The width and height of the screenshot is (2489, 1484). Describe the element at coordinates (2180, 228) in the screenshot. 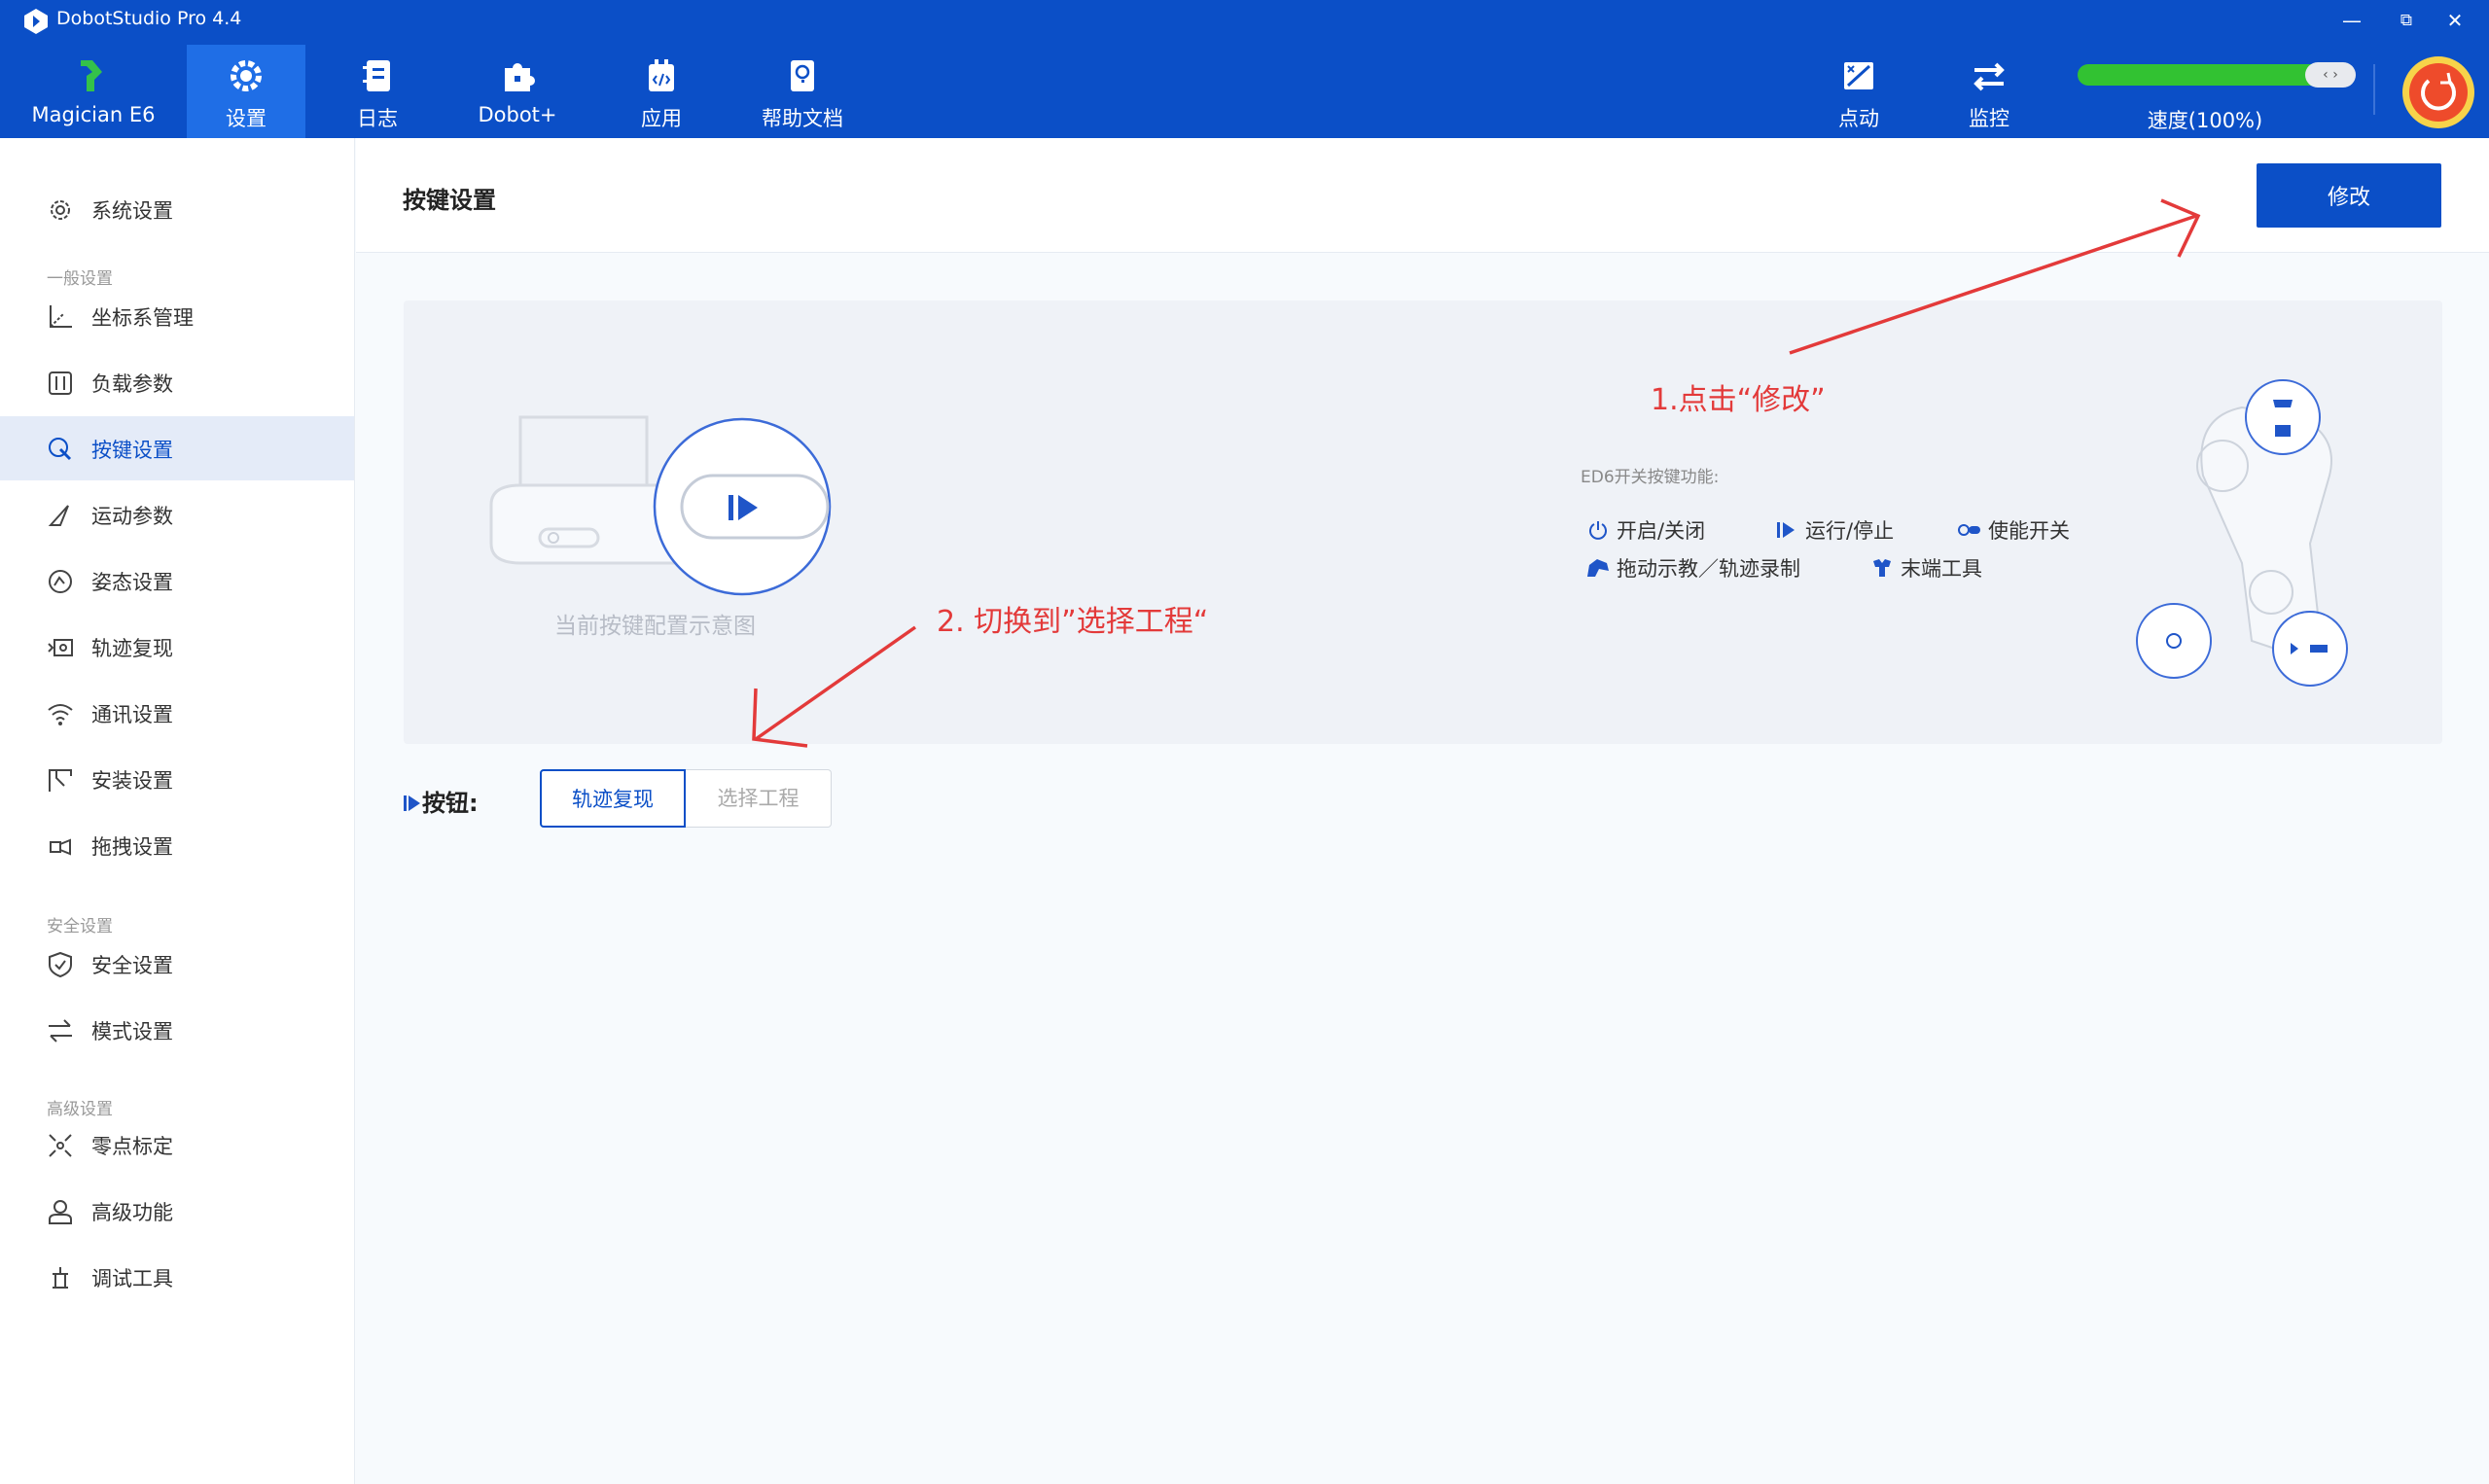

I see `annotation-arrow-1-head` at that location.